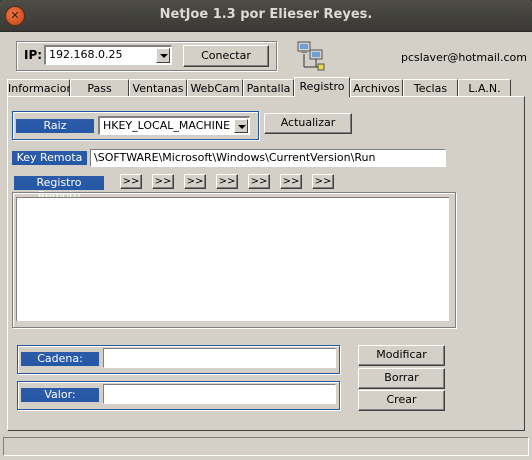 Image resolution: width=532 pixels, height=460 pixels. Describe the element at coordinates (86, 54) in the screenshot. I see `ip-value: 192.168.0.25` at that location.